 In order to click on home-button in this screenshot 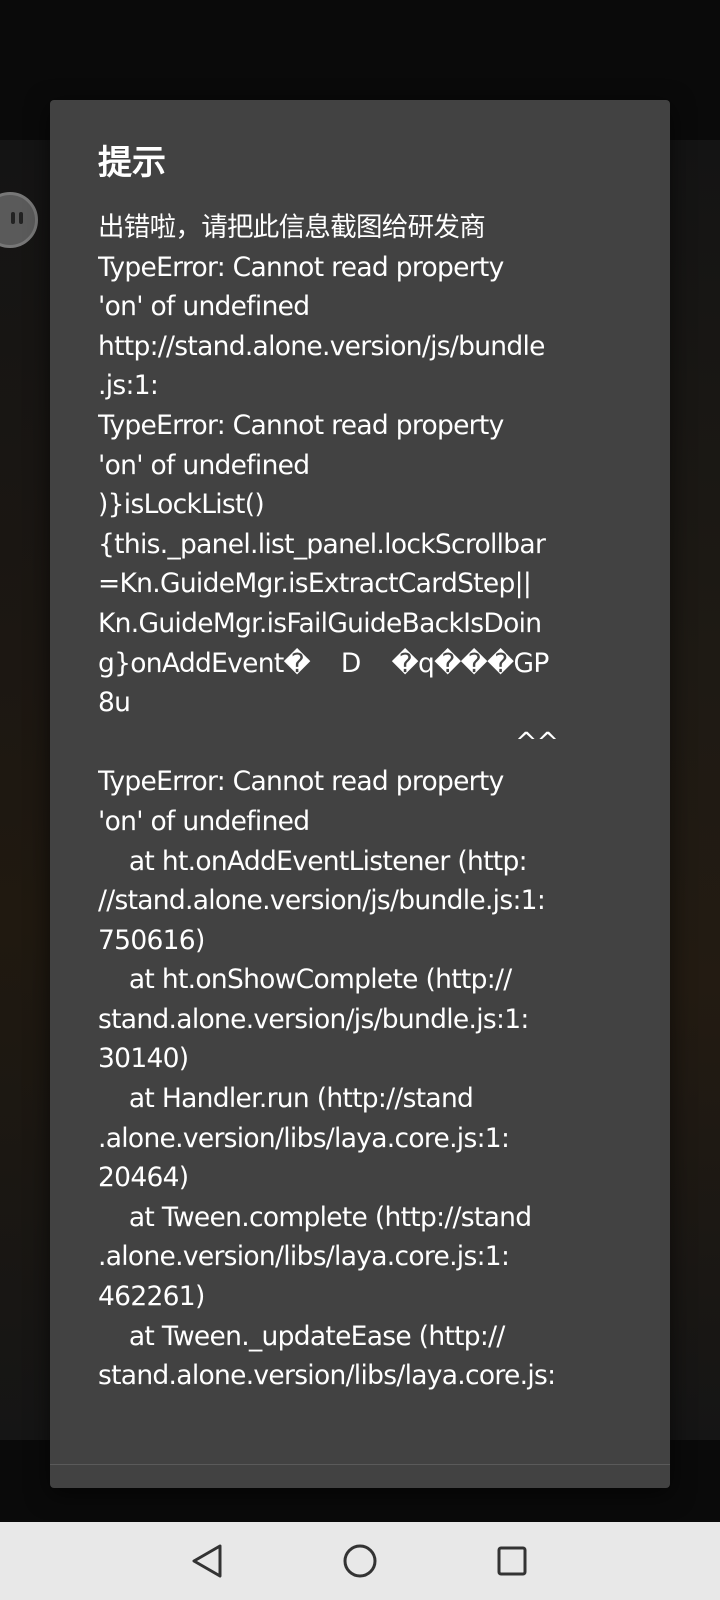, I will do `click(360, 1561)`.